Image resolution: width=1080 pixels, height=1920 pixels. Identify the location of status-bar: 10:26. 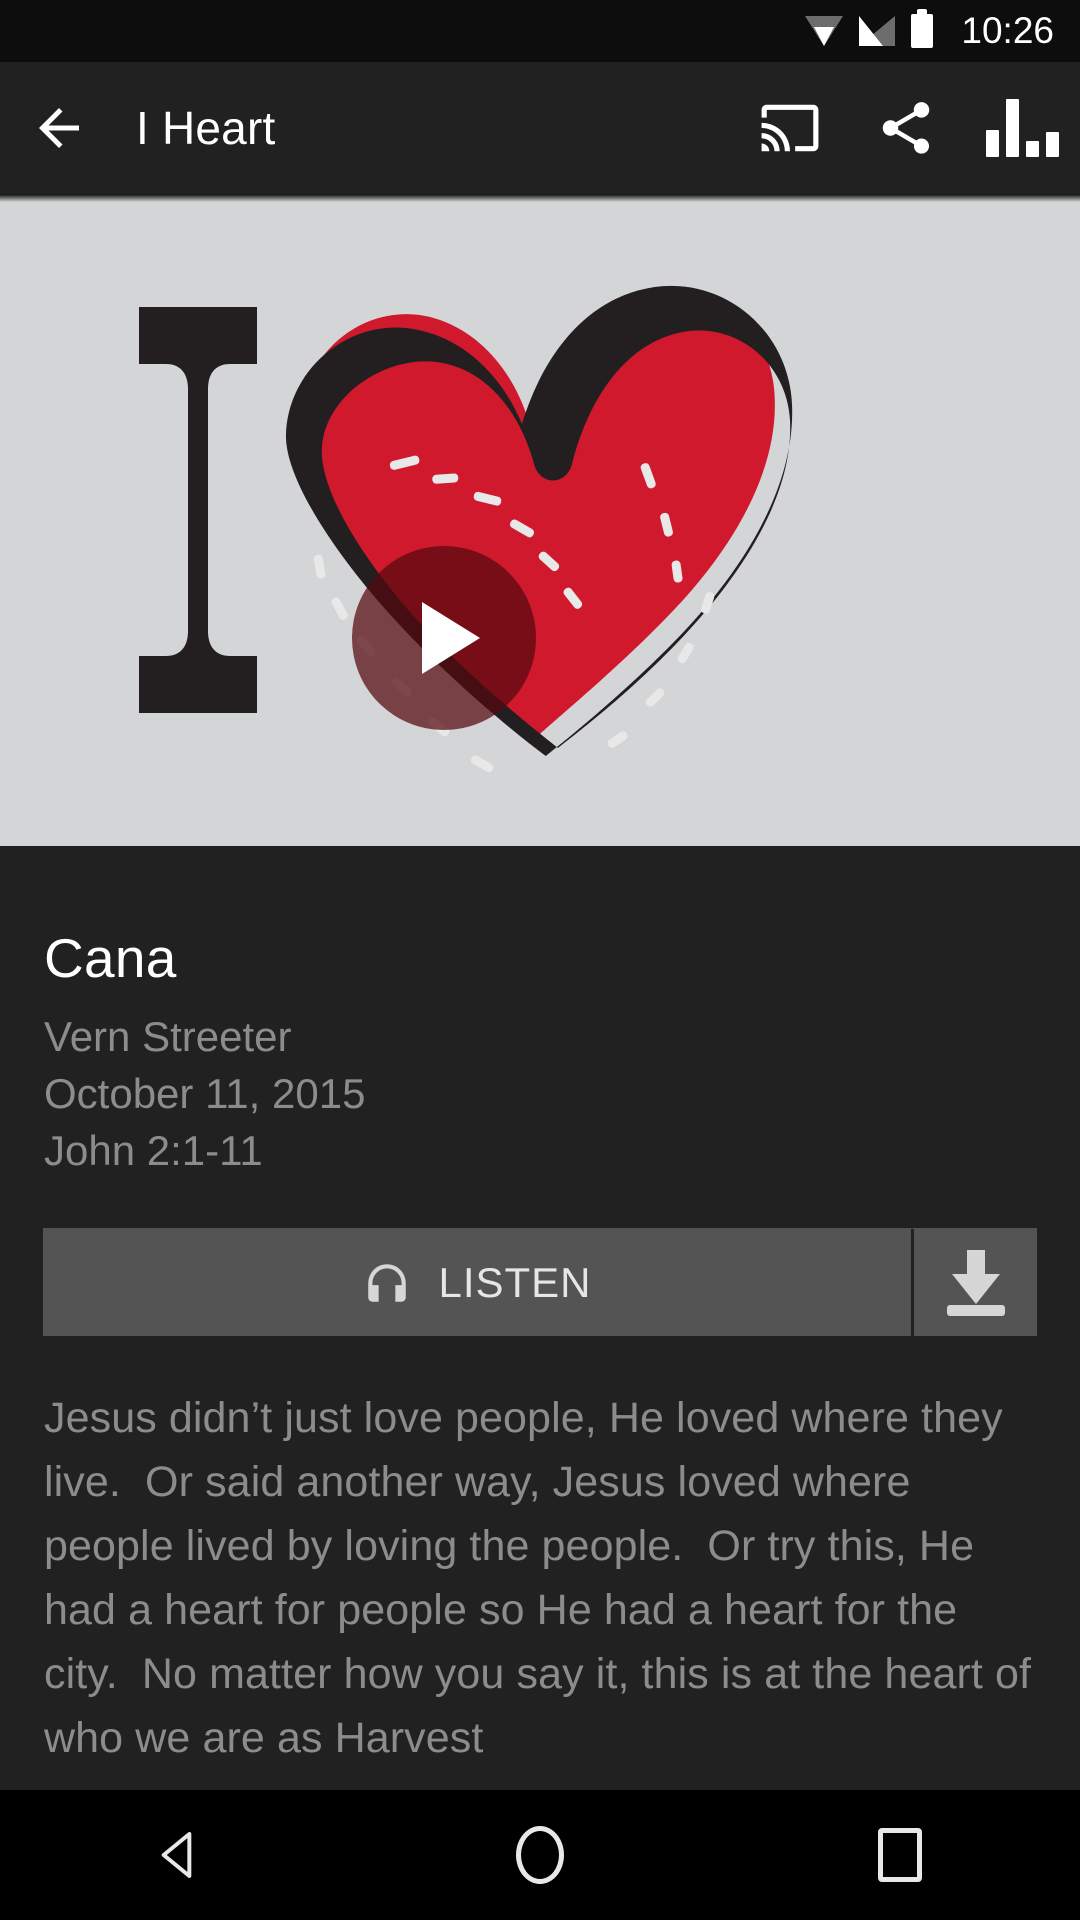
(540, 31).